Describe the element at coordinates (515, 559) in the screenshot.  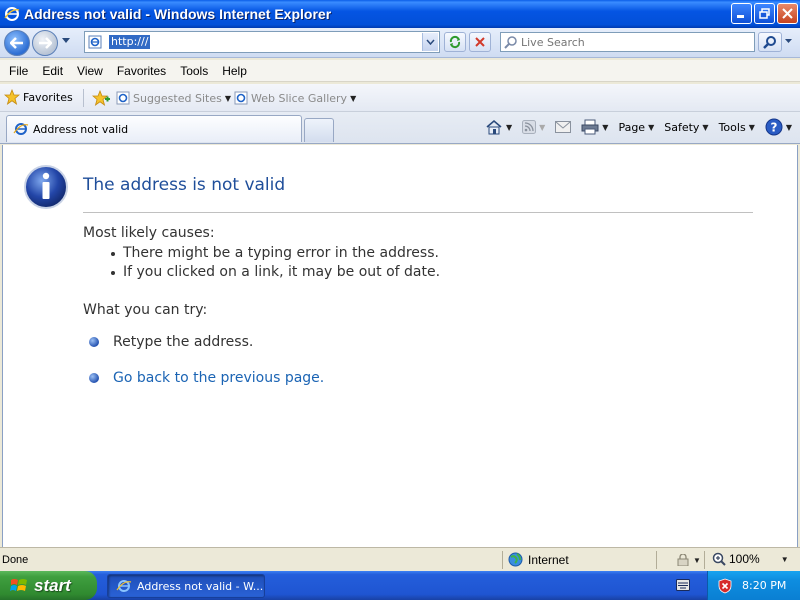
I see `globe-icon` at that location.